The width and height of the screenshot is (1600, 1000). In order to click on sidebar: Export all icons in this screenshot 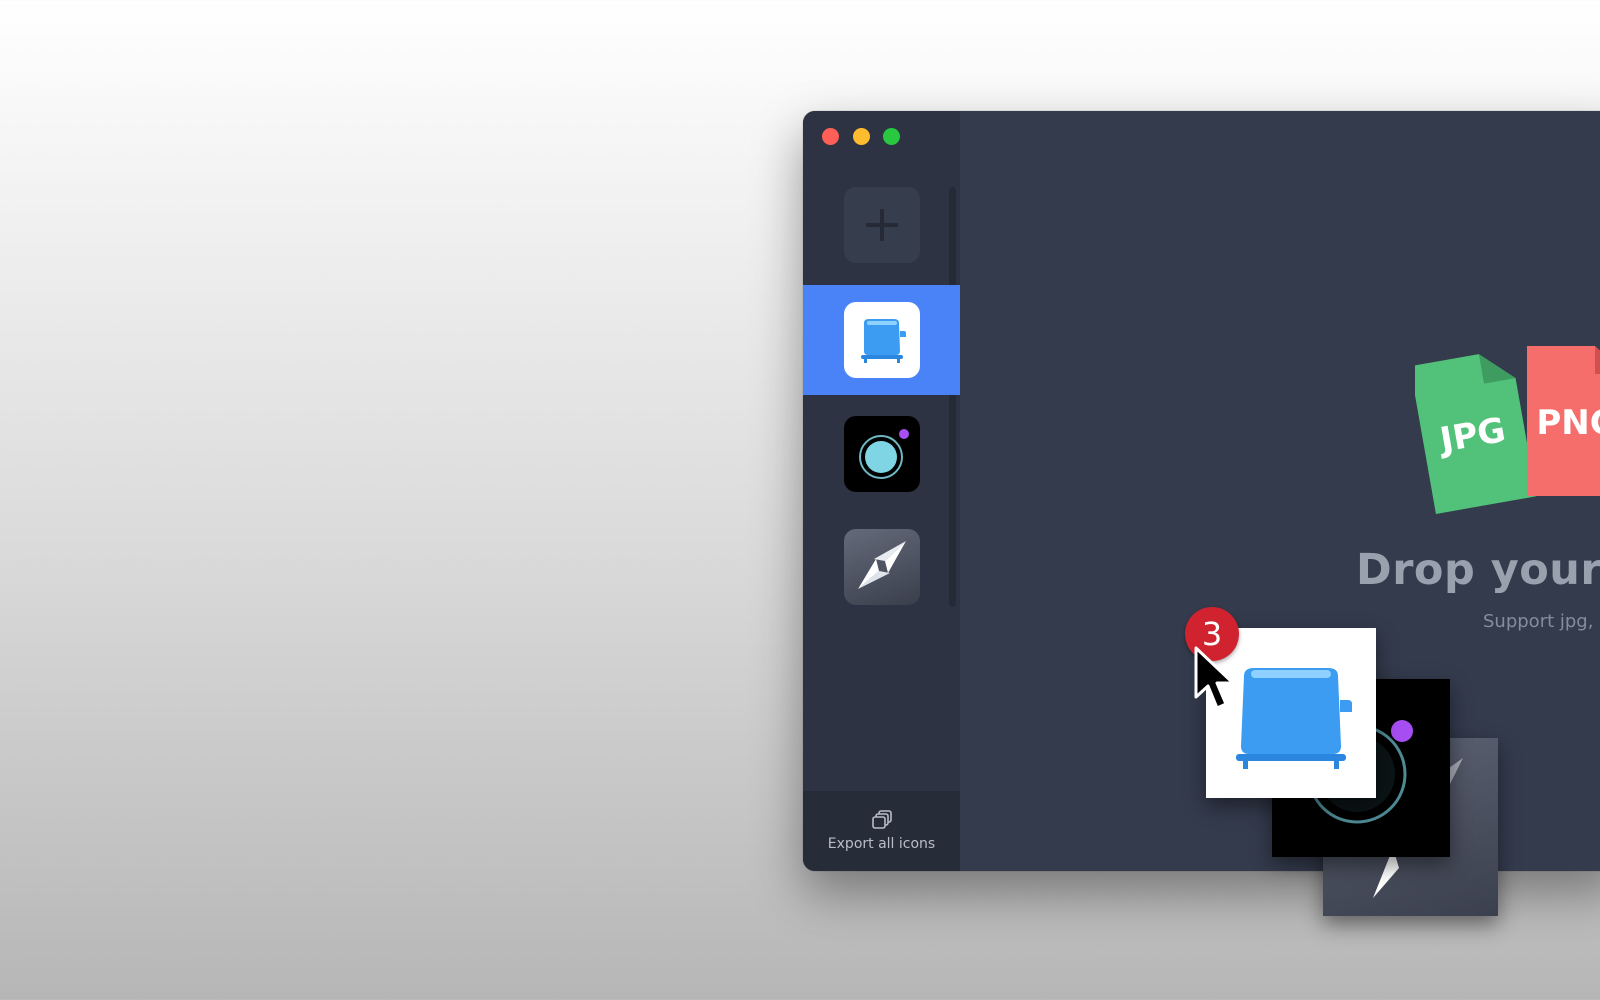, I will do `click(881, 491)`.